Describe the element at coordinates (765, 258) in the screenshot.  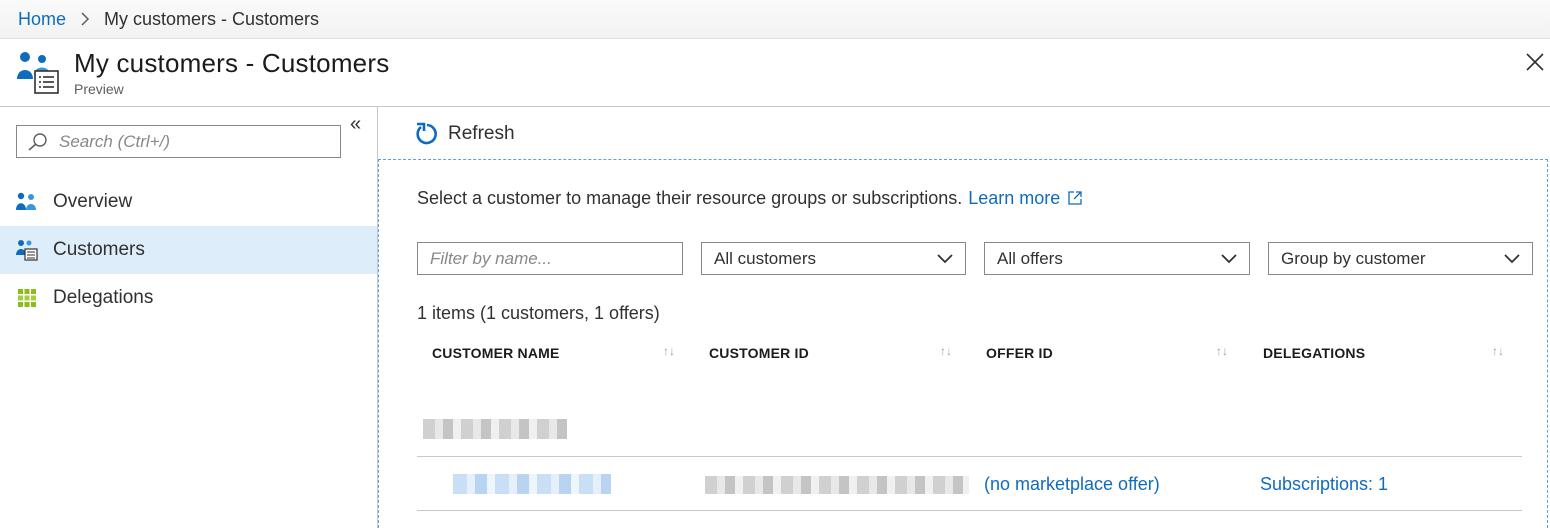
I see `customers-dropdown-value: All customers` at that location.